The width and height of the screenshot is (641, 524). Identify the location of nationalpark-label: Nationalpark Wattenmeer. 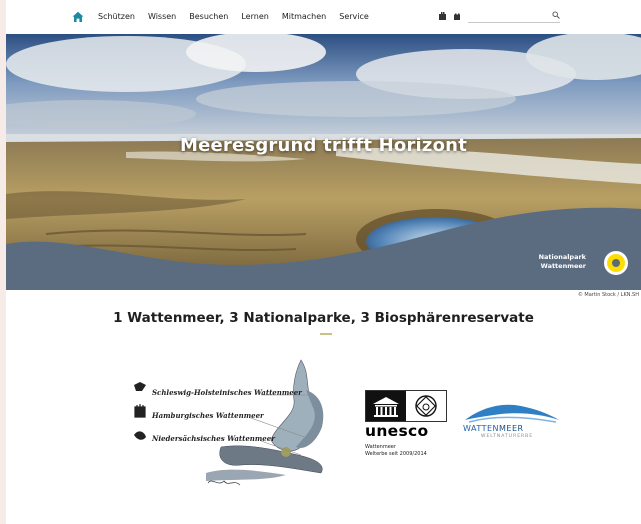
(562, 262).